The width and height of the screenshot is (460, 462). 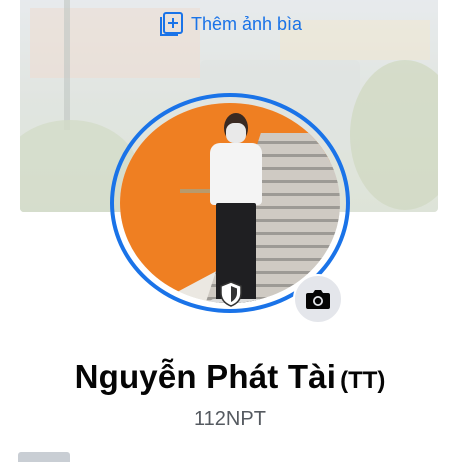 What do you see at coordinates (171, 24) in the screenshot?
I see `add-photo-icon` at bounding box center [171, 24].